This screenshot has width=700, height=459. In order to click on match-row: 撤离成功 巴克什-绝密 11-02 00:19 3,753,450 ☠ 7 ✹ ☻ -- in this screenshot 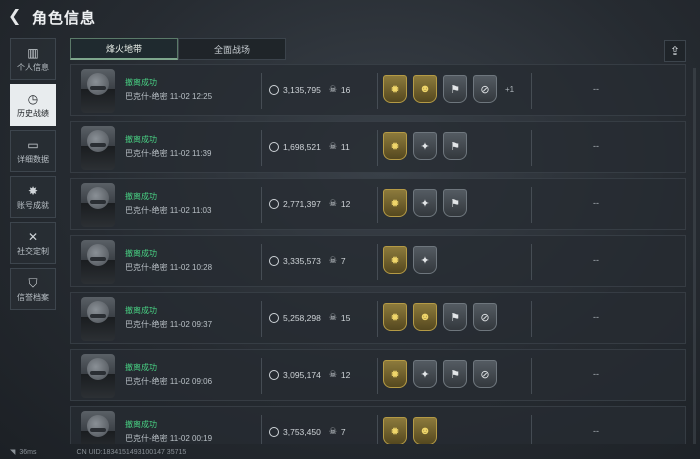, I will do `click(378, 425)`.